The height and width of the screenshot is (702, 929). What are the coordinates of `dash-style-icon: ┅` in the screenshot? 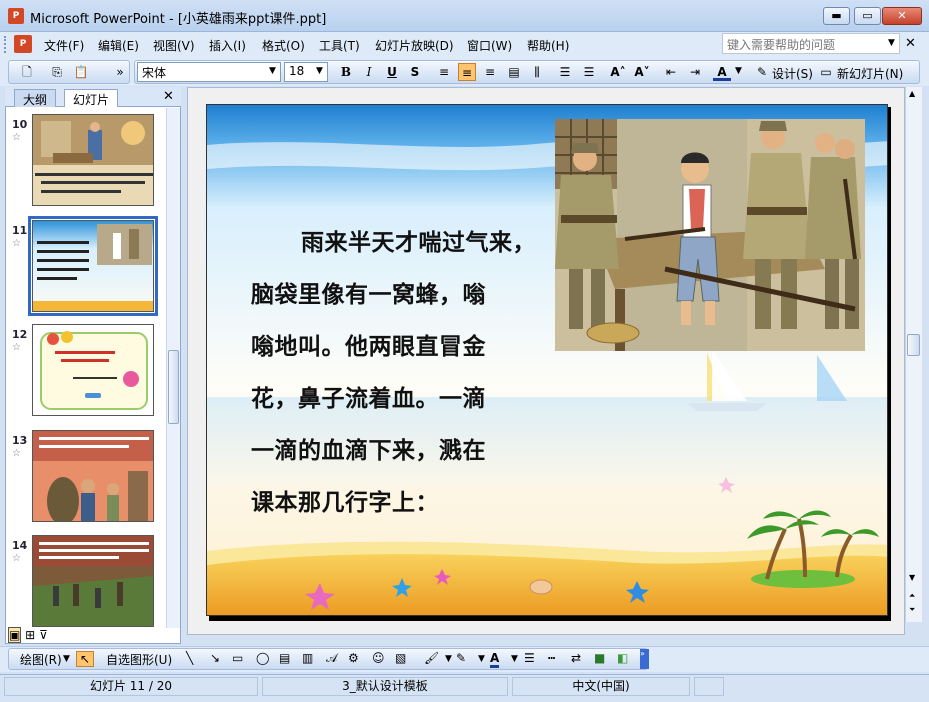 It's located at (551, 658).